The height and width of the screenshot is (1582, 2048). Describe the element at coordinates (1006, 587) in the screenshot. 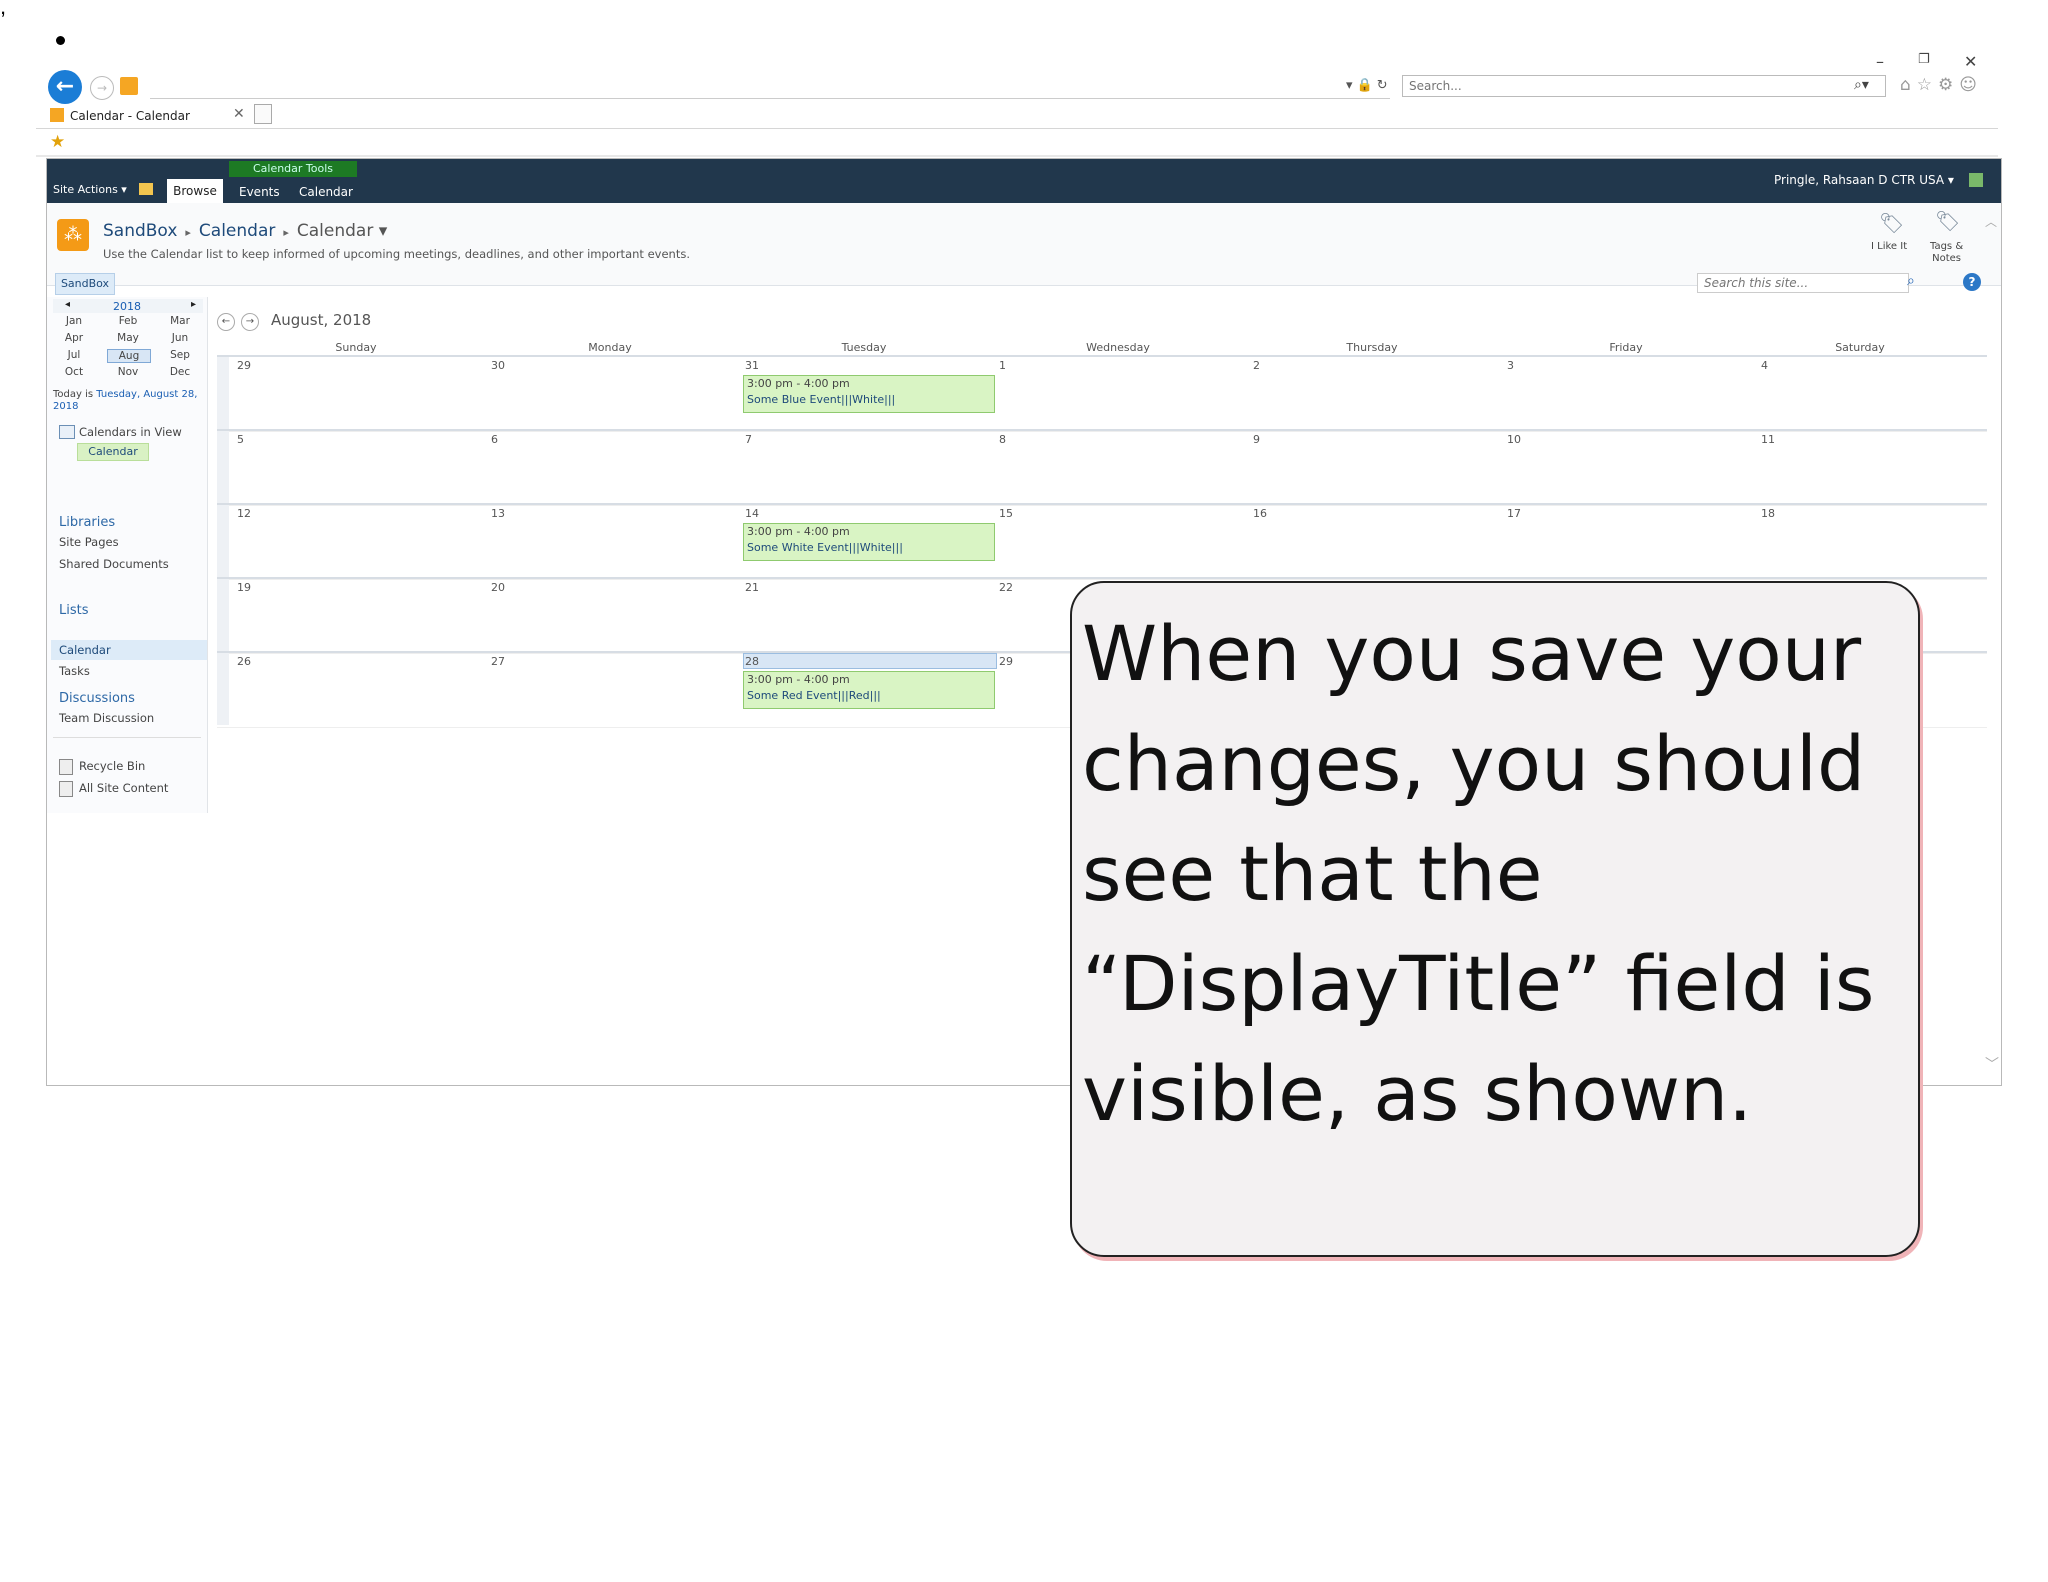

I see `day-number: 22` at that location.